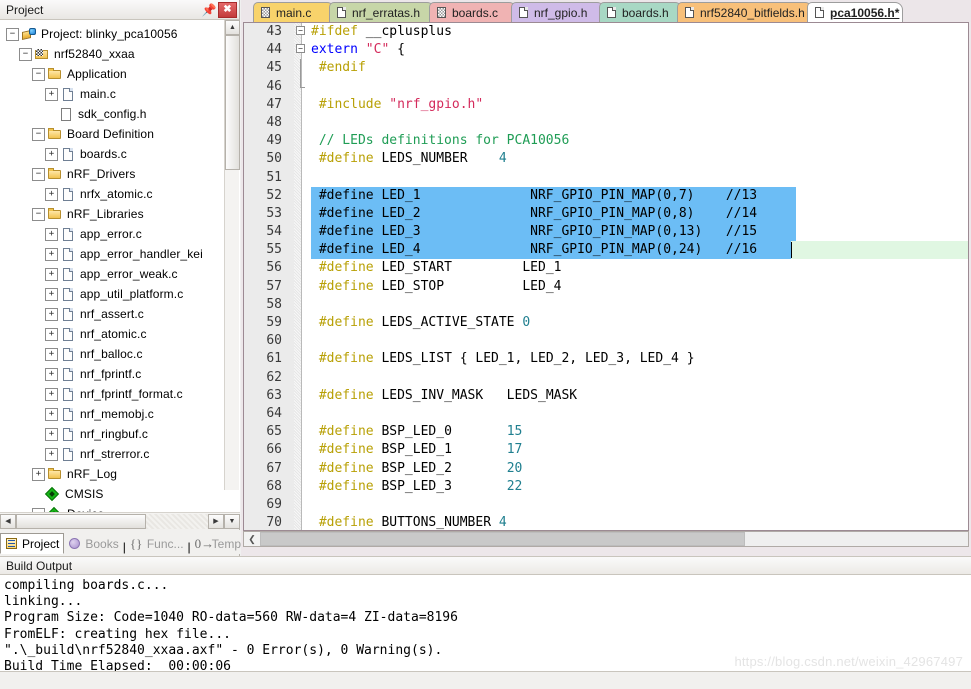  I want to click on tree-item-app-error-c: + app_error.c, so click(120, 234).